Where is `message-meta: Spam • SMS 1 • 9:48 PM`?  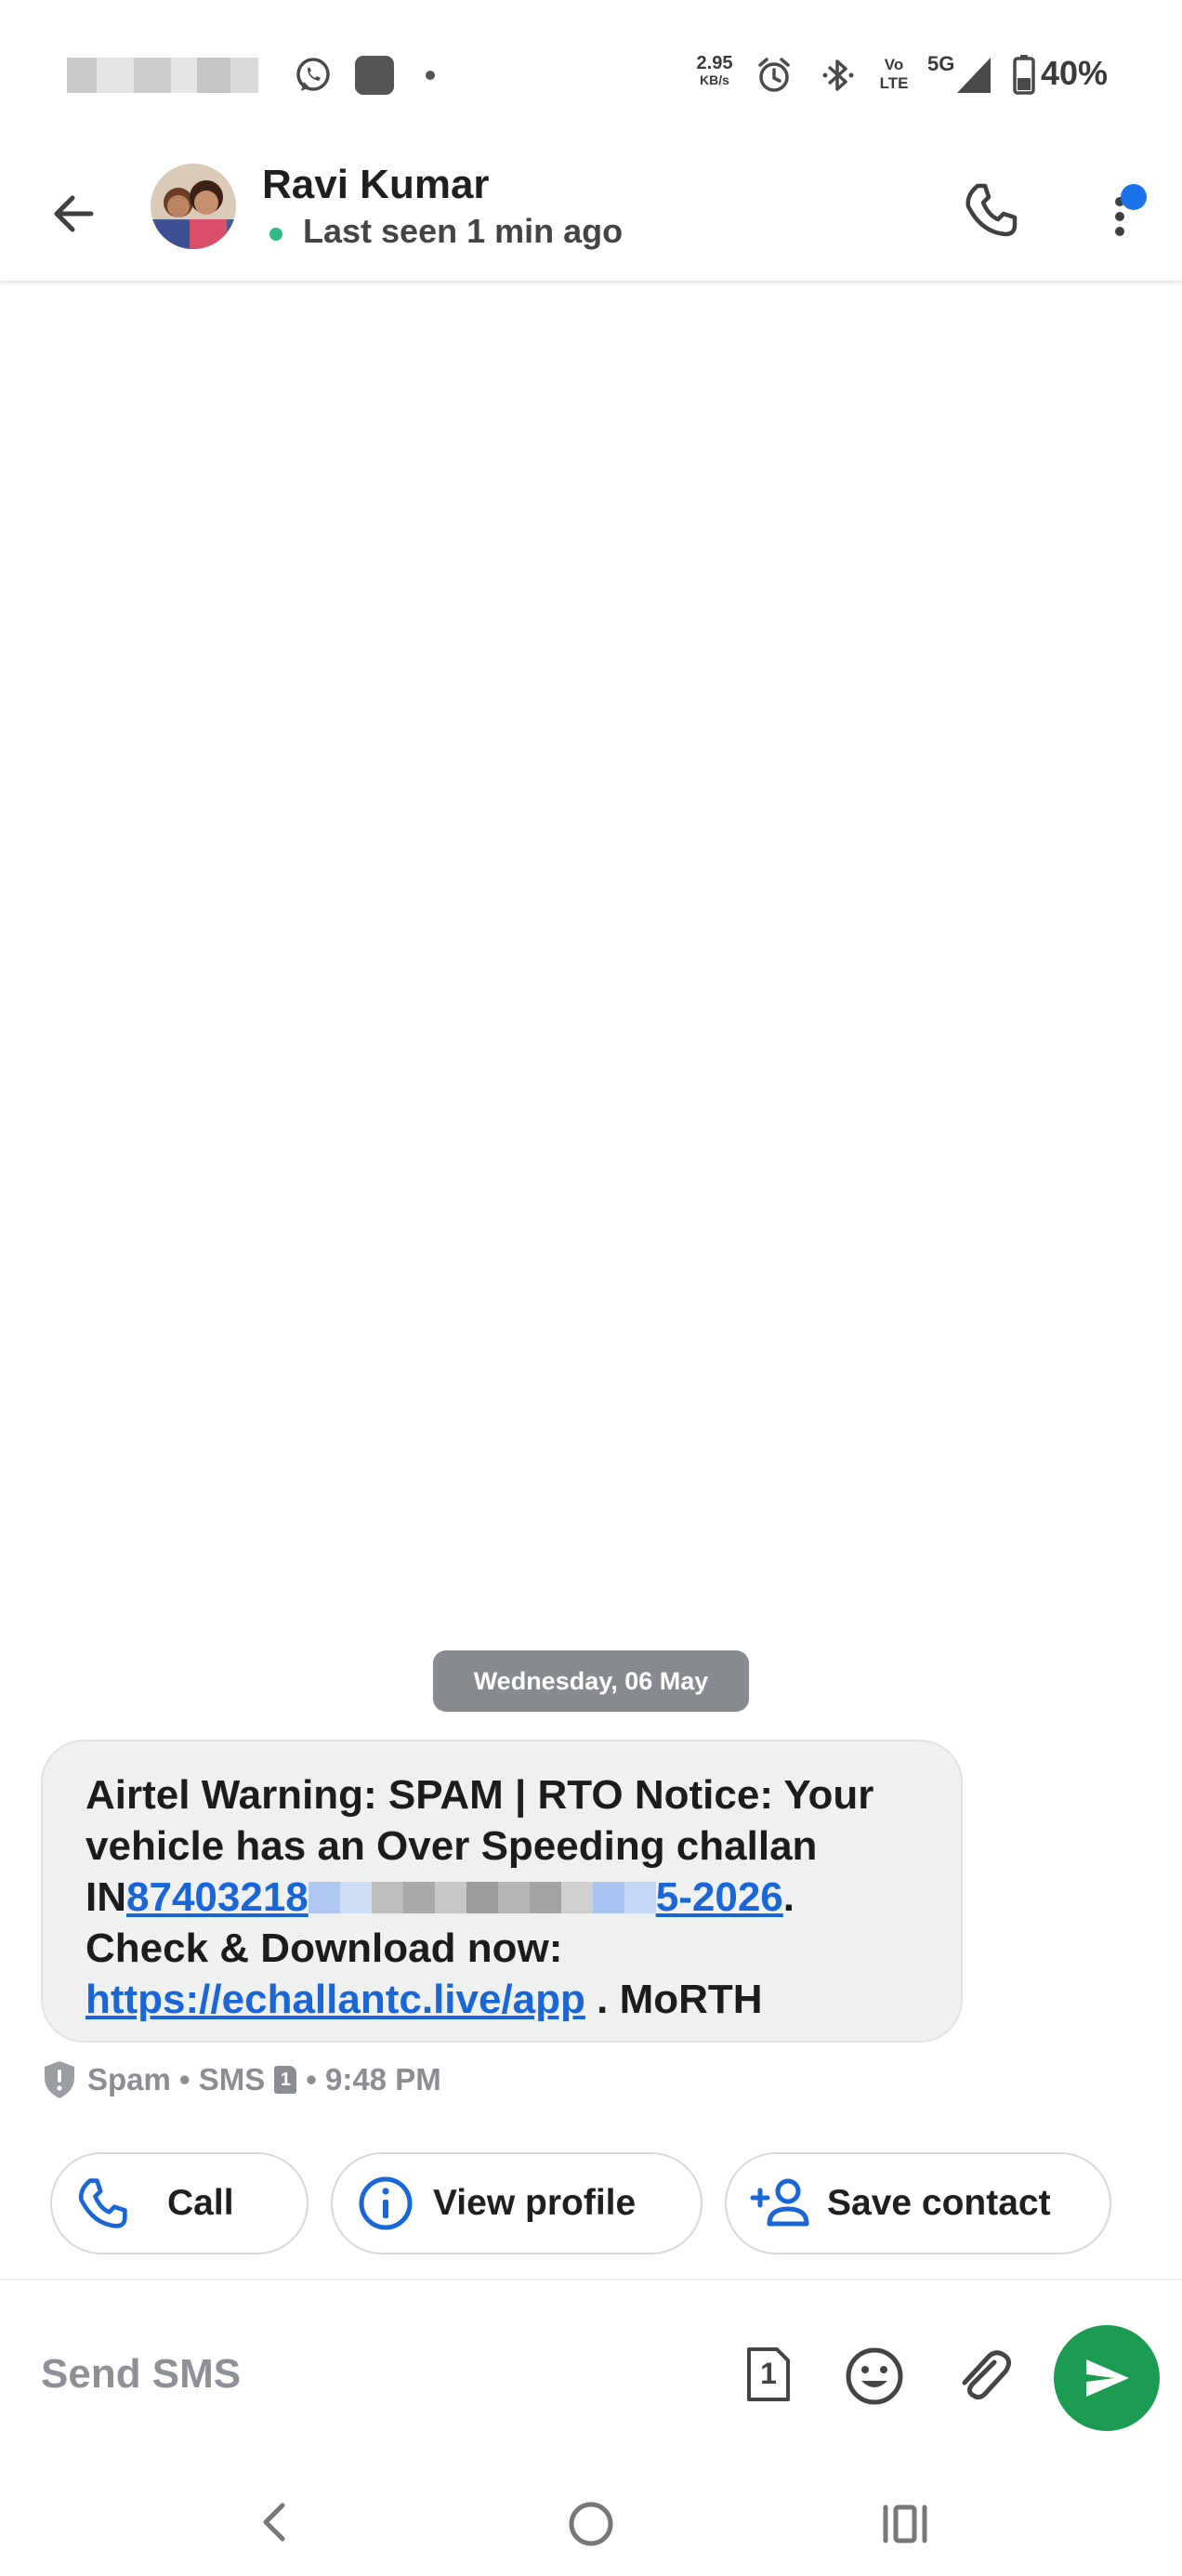
message-meta: Spam • SMS 1 • 9:48 PM is located at coordinates (241, 2080).